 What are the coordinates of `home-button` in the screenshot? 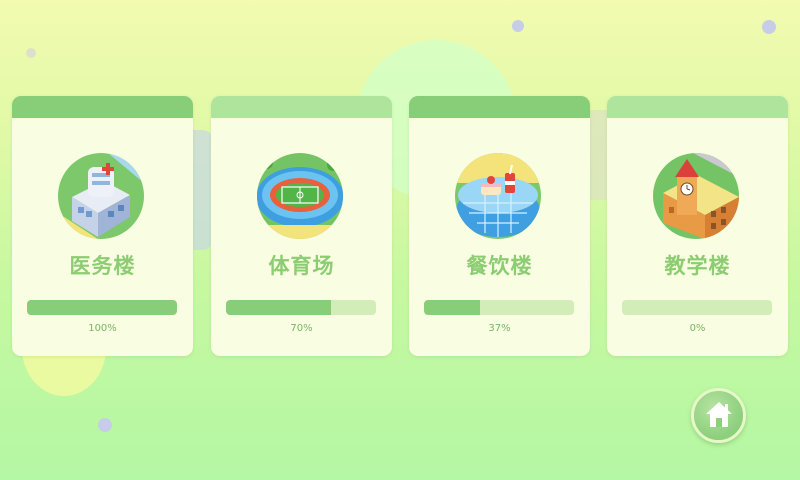 It's located at (718, 415).